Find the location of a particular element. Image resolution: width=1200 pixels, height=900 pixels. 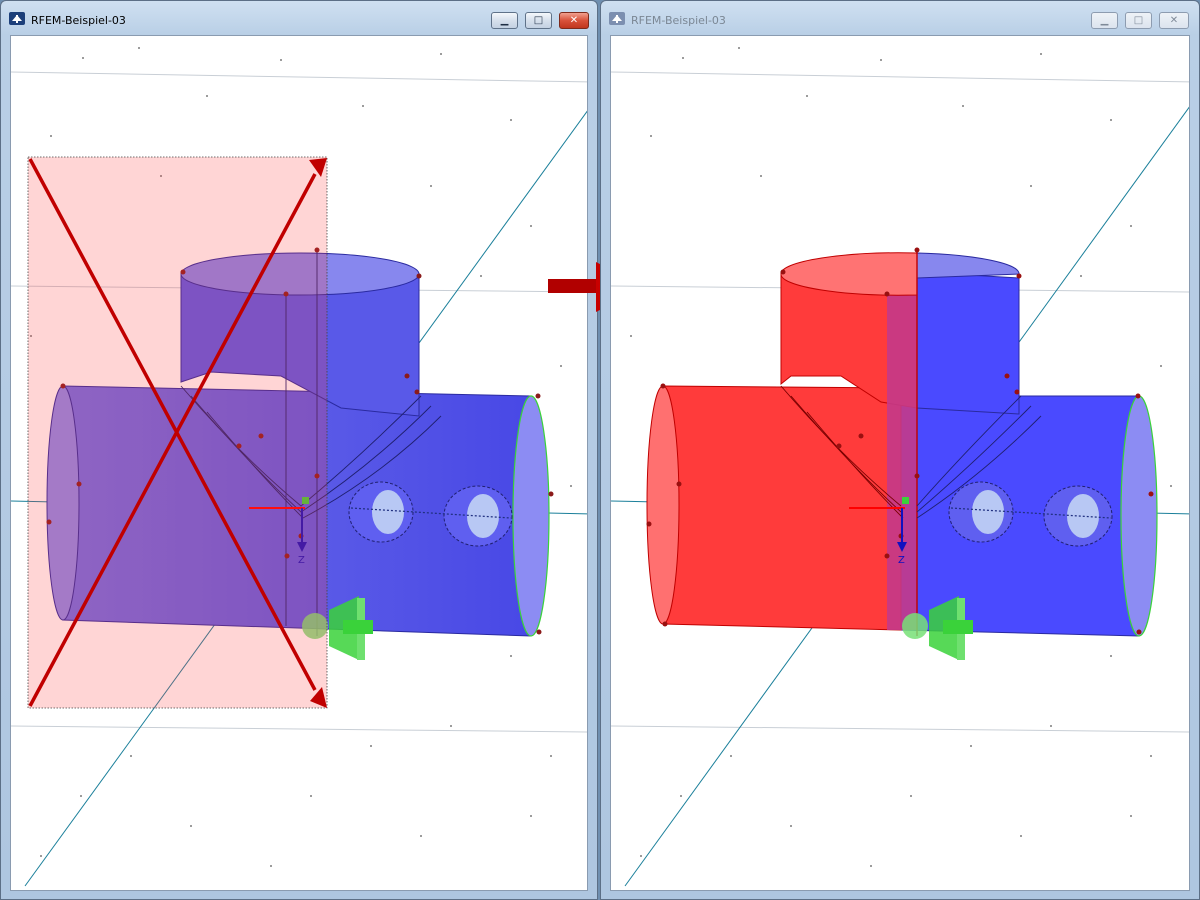

axis-label-z: Z is located at coordinates (901, 560).